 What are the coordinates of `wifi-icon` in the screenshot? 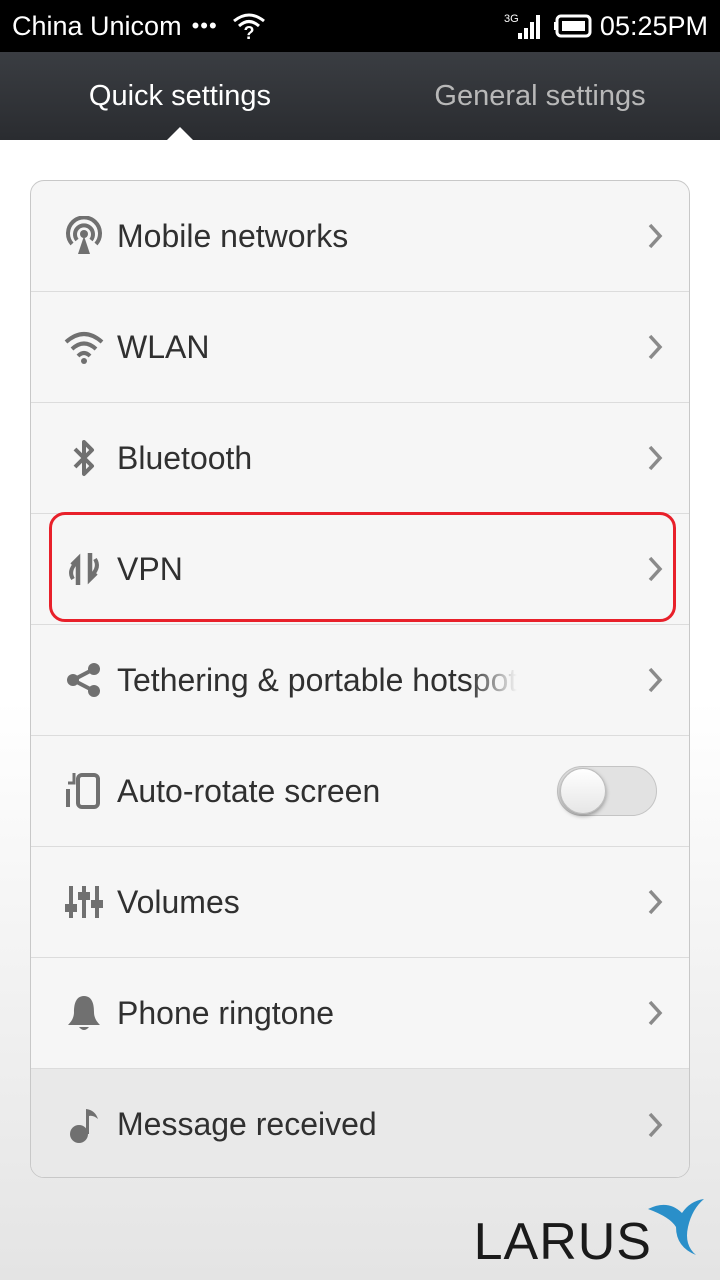 It's located at (84, 347).